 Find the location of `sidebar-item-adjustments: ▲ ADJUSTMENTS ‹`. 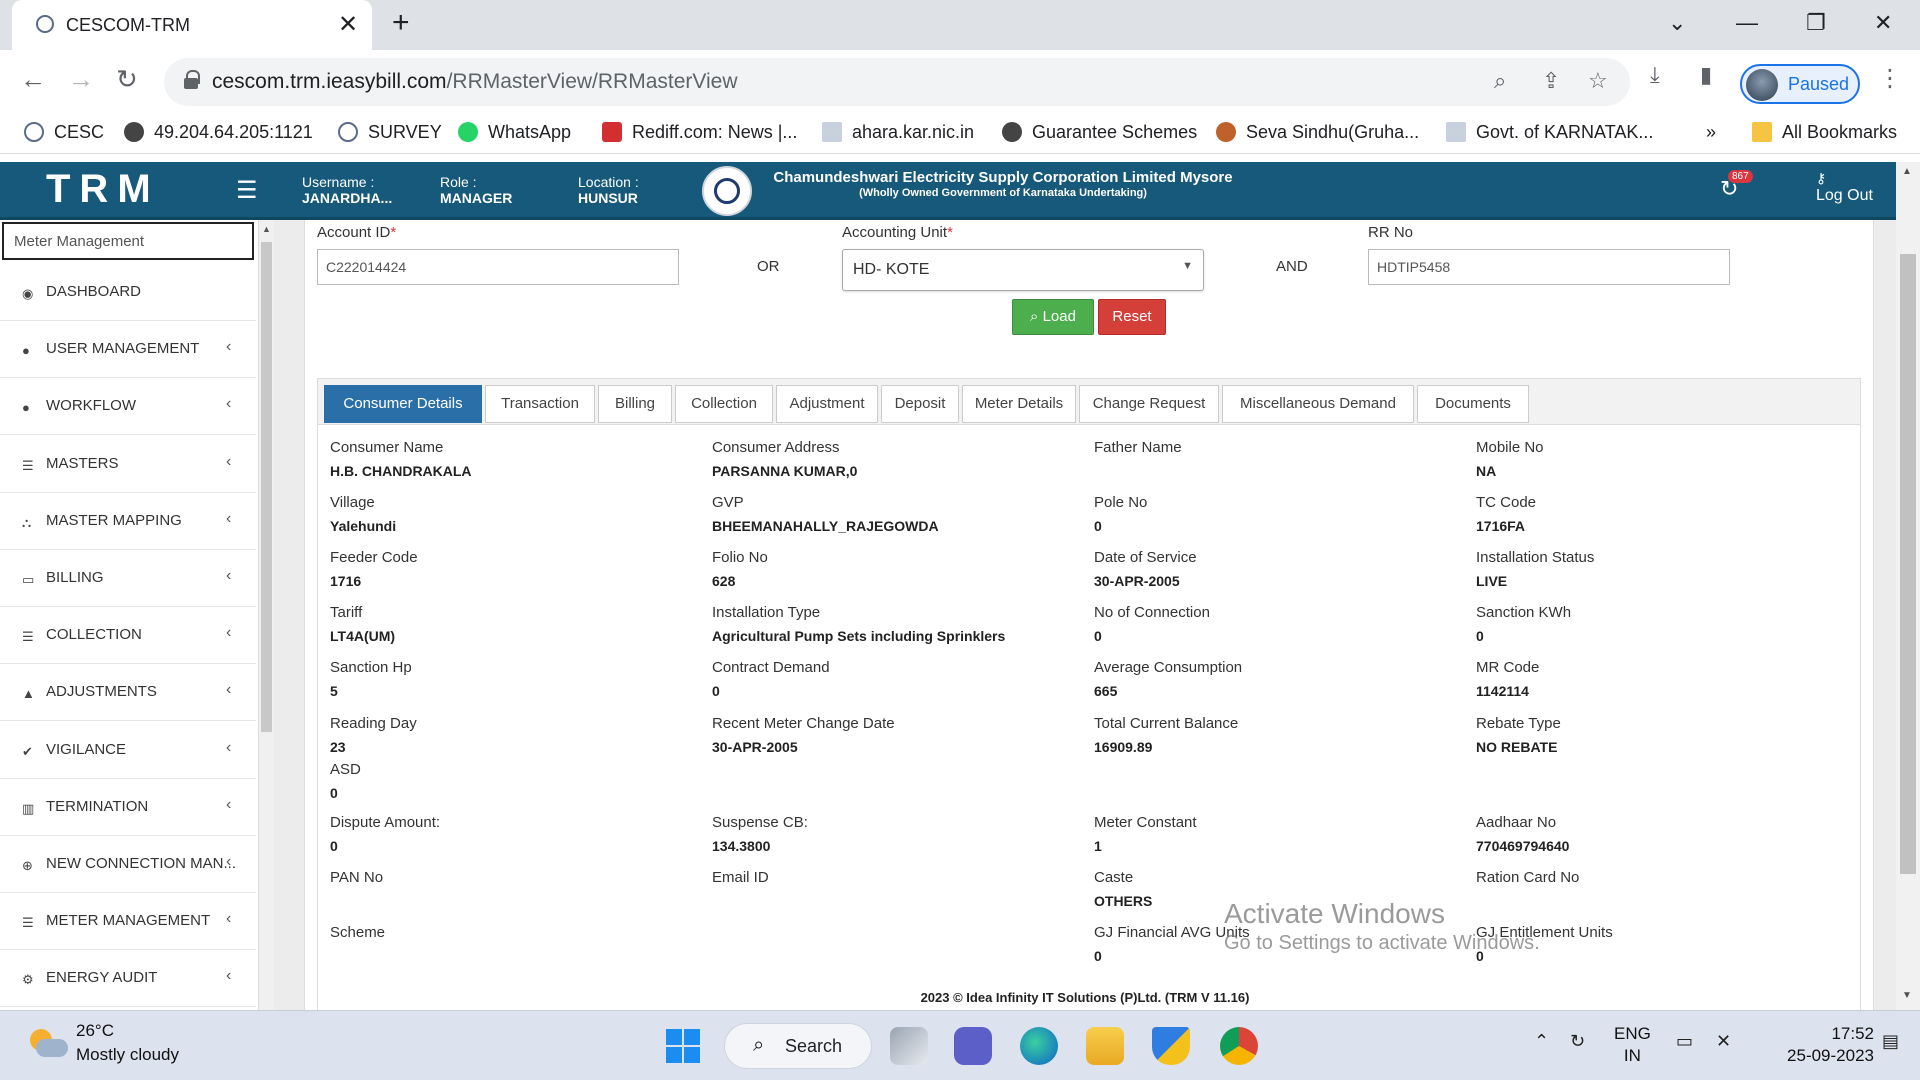

sidebar-item-adjustments: ▲ ADJUSTMENTS ‹ is located at coordinates (128, 693).